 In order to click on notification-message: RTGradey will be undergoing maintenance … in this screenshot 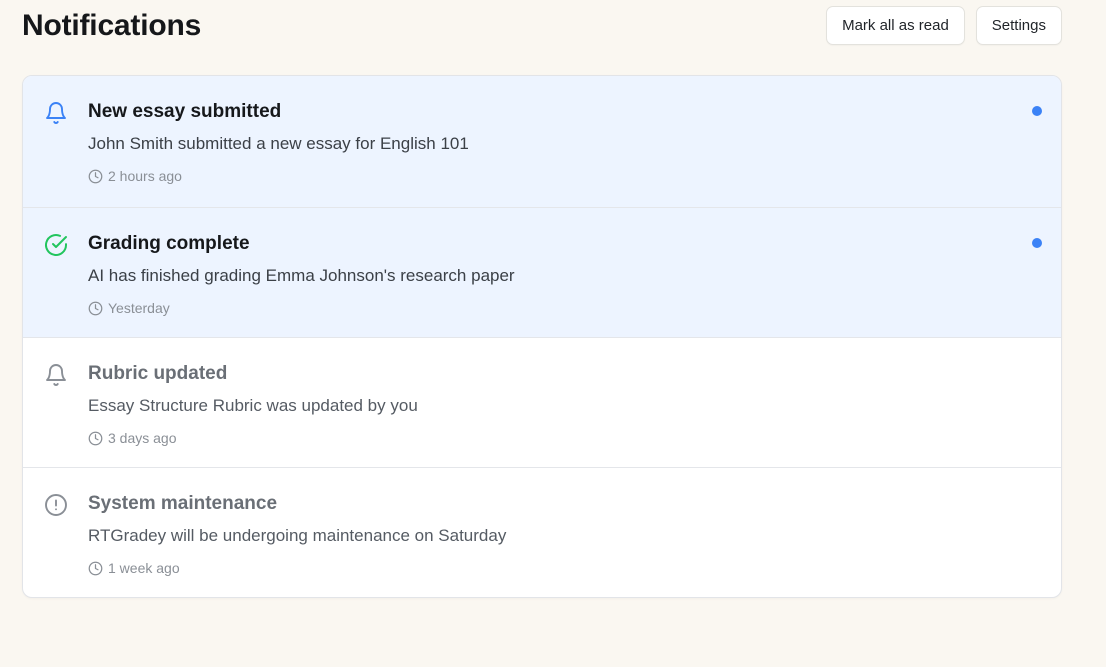, I will do `click(297, 535)`.